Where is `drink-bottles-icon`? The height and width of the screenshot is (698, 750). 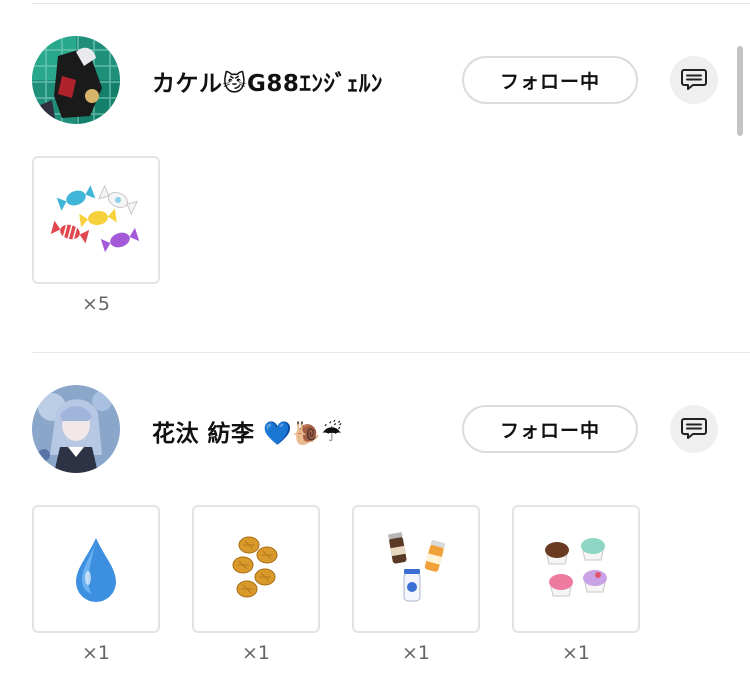
drink-bottles-icon is located at coordinates (417, 567).